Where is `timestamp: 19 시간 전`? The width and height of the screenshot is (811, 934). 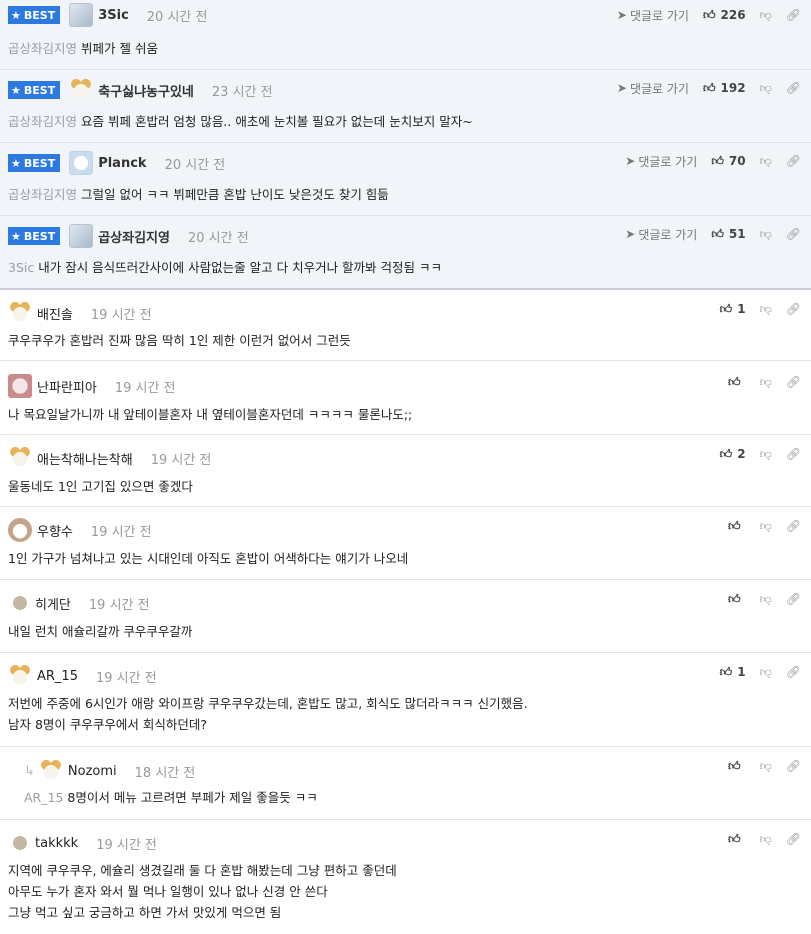
timestamp: 19 시간 전 is located at coordinates (119, 605).